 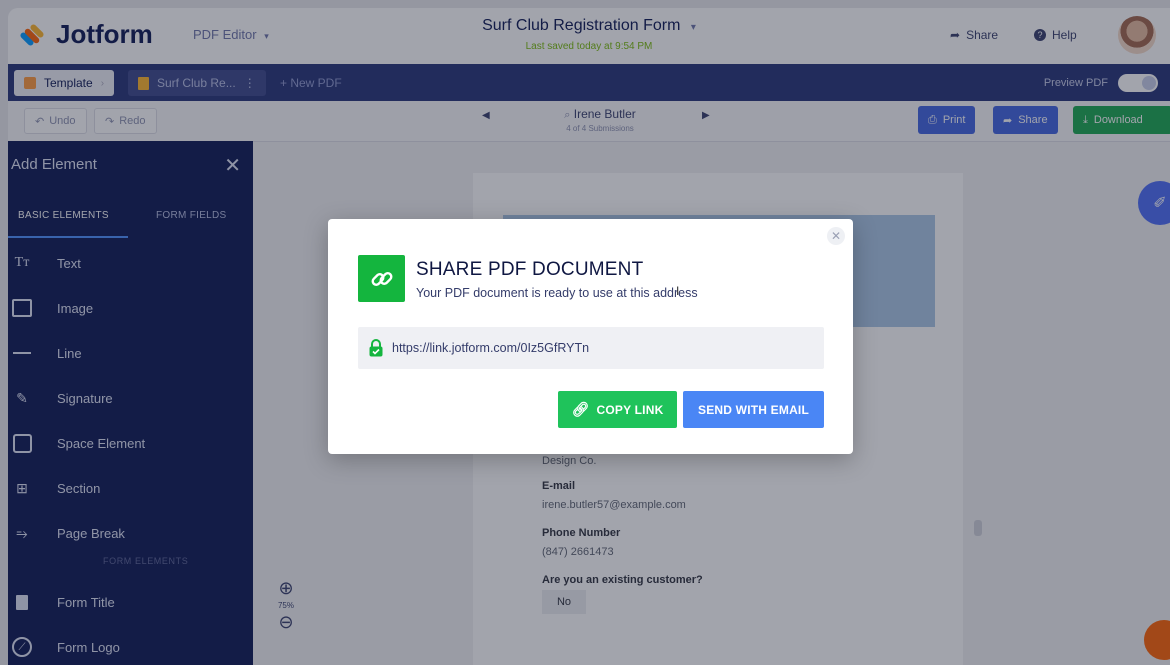 I want to click on send-email-label: SEND WITH EMAIL, so click(x=753, y=409).